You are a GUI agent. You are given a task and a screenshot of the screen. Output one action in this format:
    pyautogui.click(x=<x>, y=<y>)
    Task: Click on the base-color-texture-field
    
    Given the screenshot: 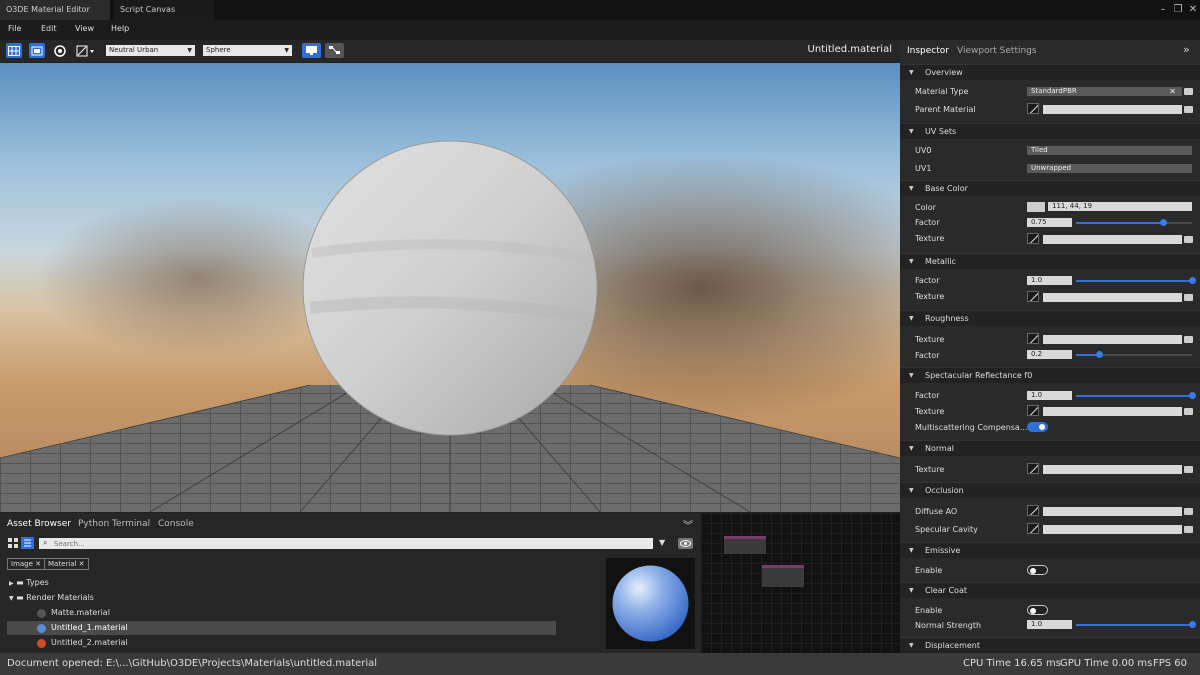 What is the action you would take?
    pyautogui.click(x=1112, y=239)
    